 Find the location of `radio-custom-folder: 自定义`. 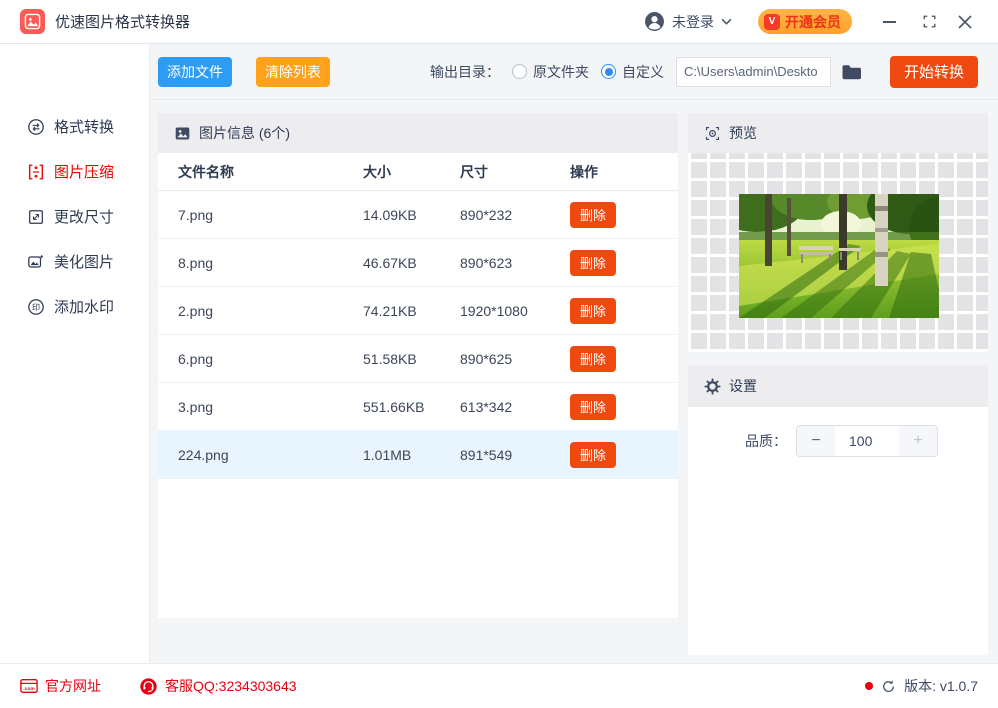

radio-custom-folder: 自定义 is located at coordinates (632, 72).